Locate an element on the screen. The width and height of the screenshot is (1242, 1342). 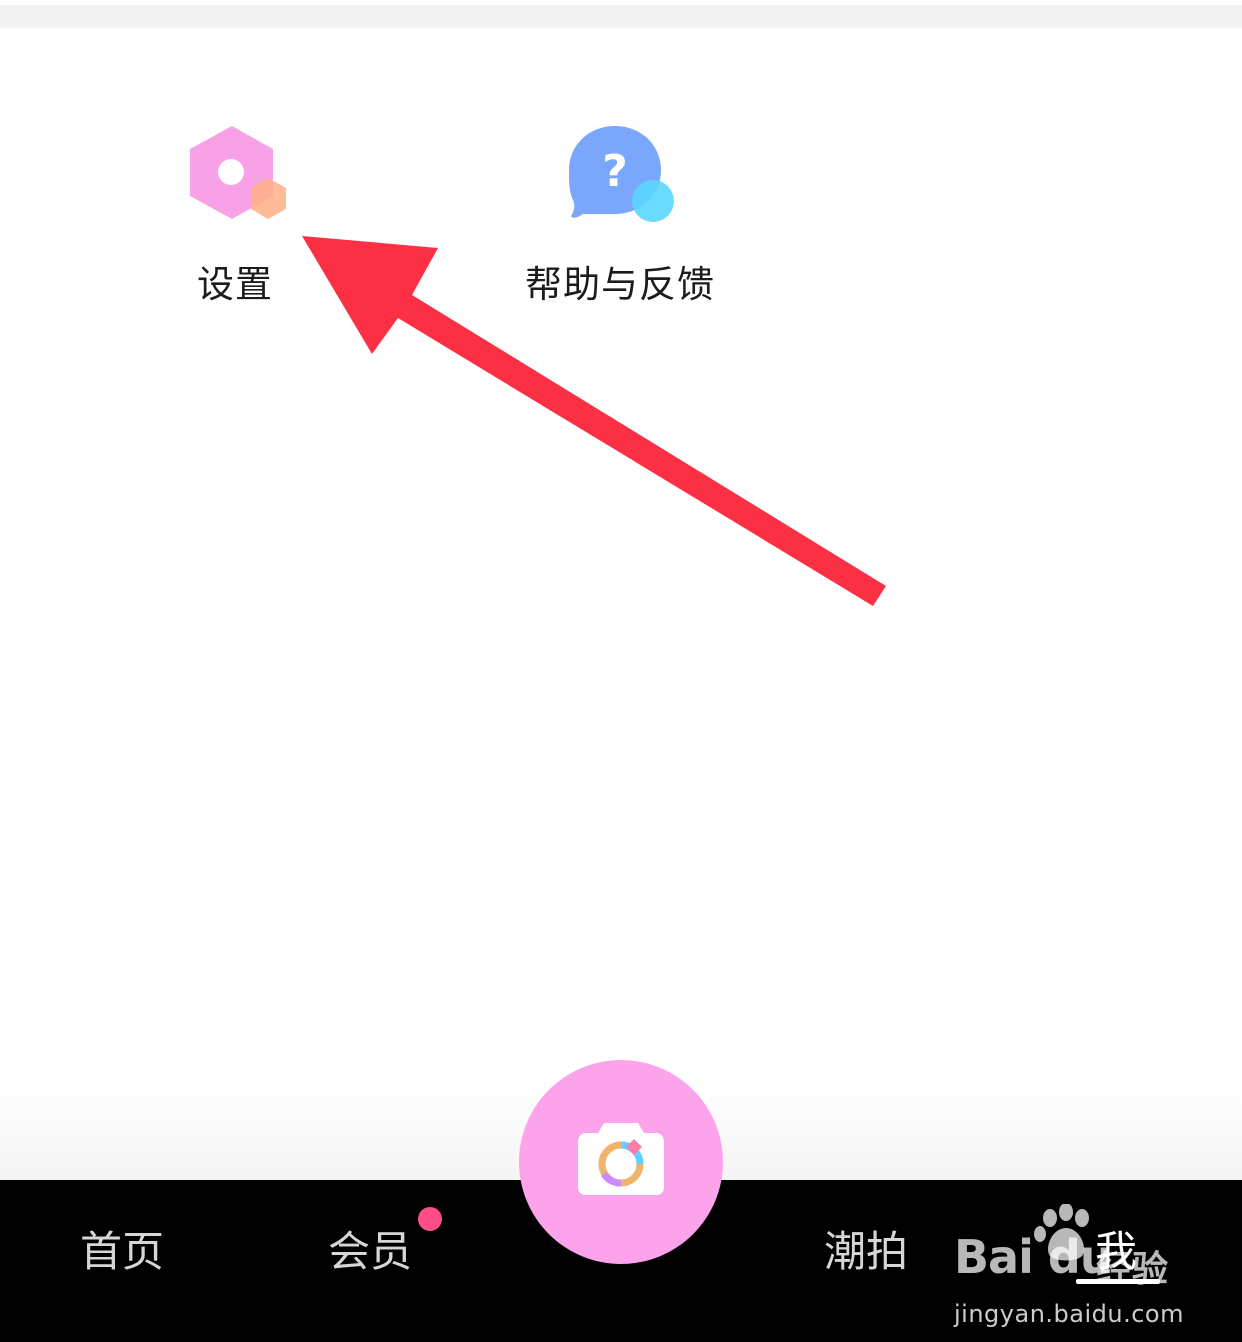
settings-hexagon-icon is located at coordinates (240, 179).